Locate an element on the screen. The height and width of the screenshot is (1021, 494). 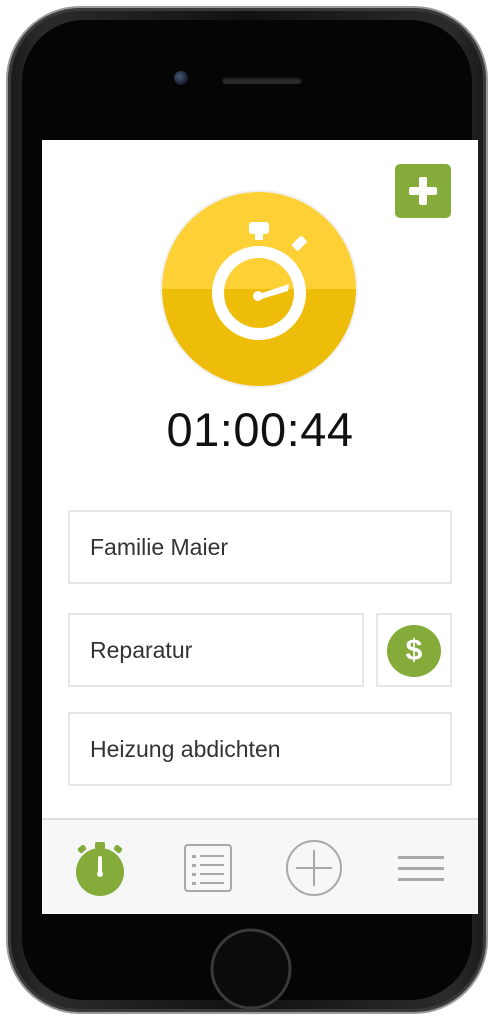
dollar-icon: $ is located at coordinates (414, 651).